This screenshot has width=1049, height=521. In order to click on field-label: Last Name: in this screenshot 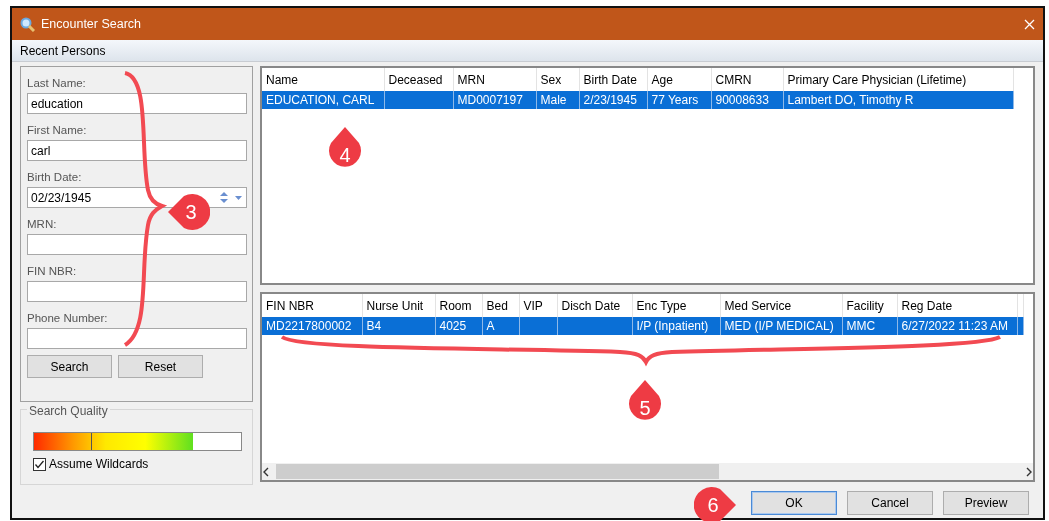, I will do `click(57, 83)`.